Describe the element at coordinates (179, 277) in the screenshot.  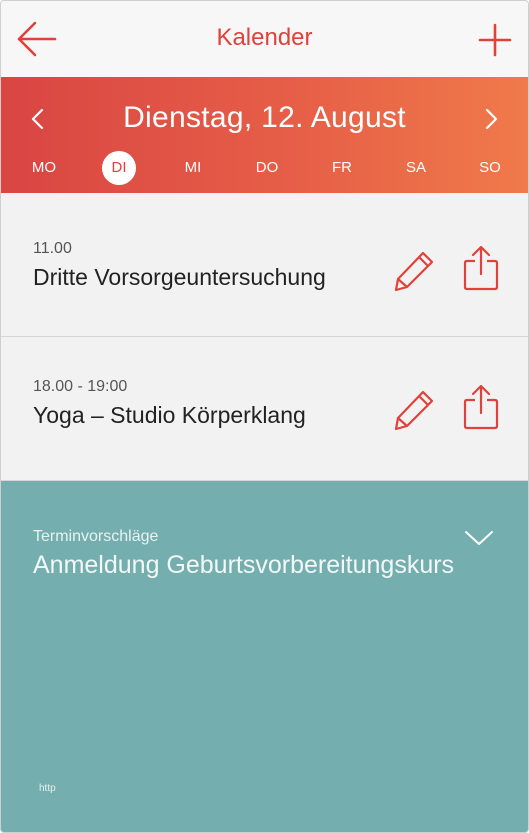
I see `event-title: Dritte Vorsorgeuntersuchung` at that location.